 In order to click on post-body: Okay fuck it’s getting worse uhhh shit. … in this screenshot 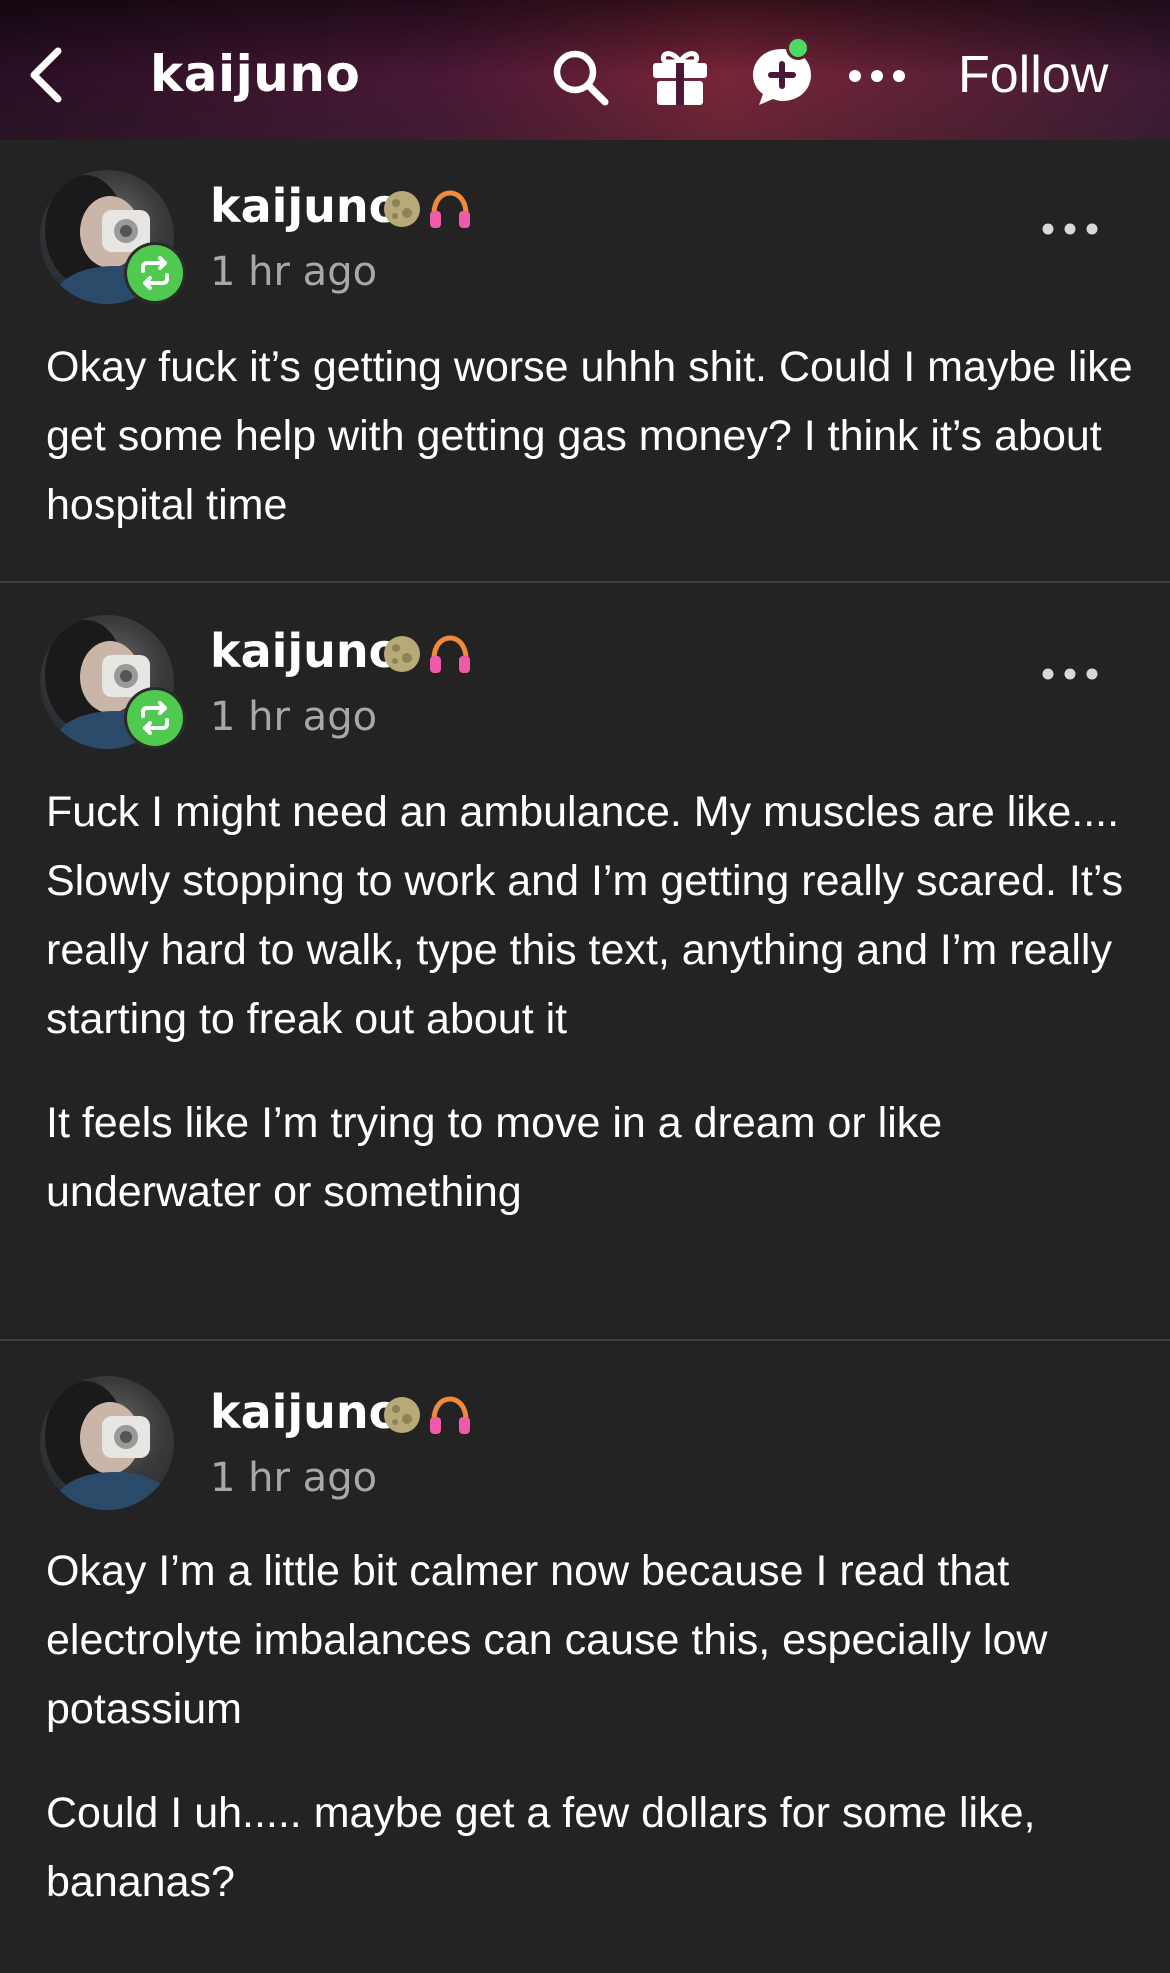, I will do `click(591, 436)`.